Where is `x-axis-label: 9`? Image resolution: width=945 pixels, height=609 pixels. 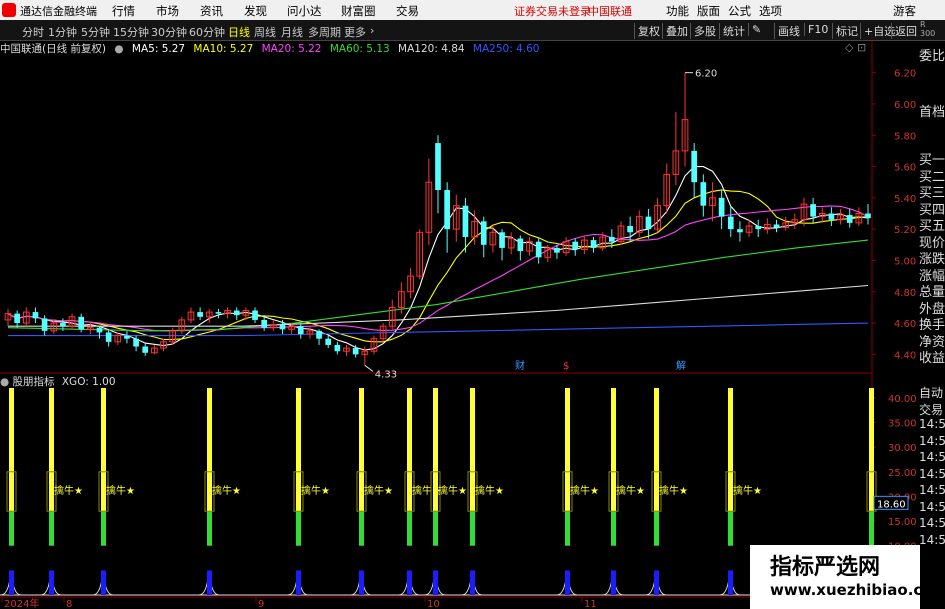 x-axis-label: 9 is located at coordinates (261, 604).